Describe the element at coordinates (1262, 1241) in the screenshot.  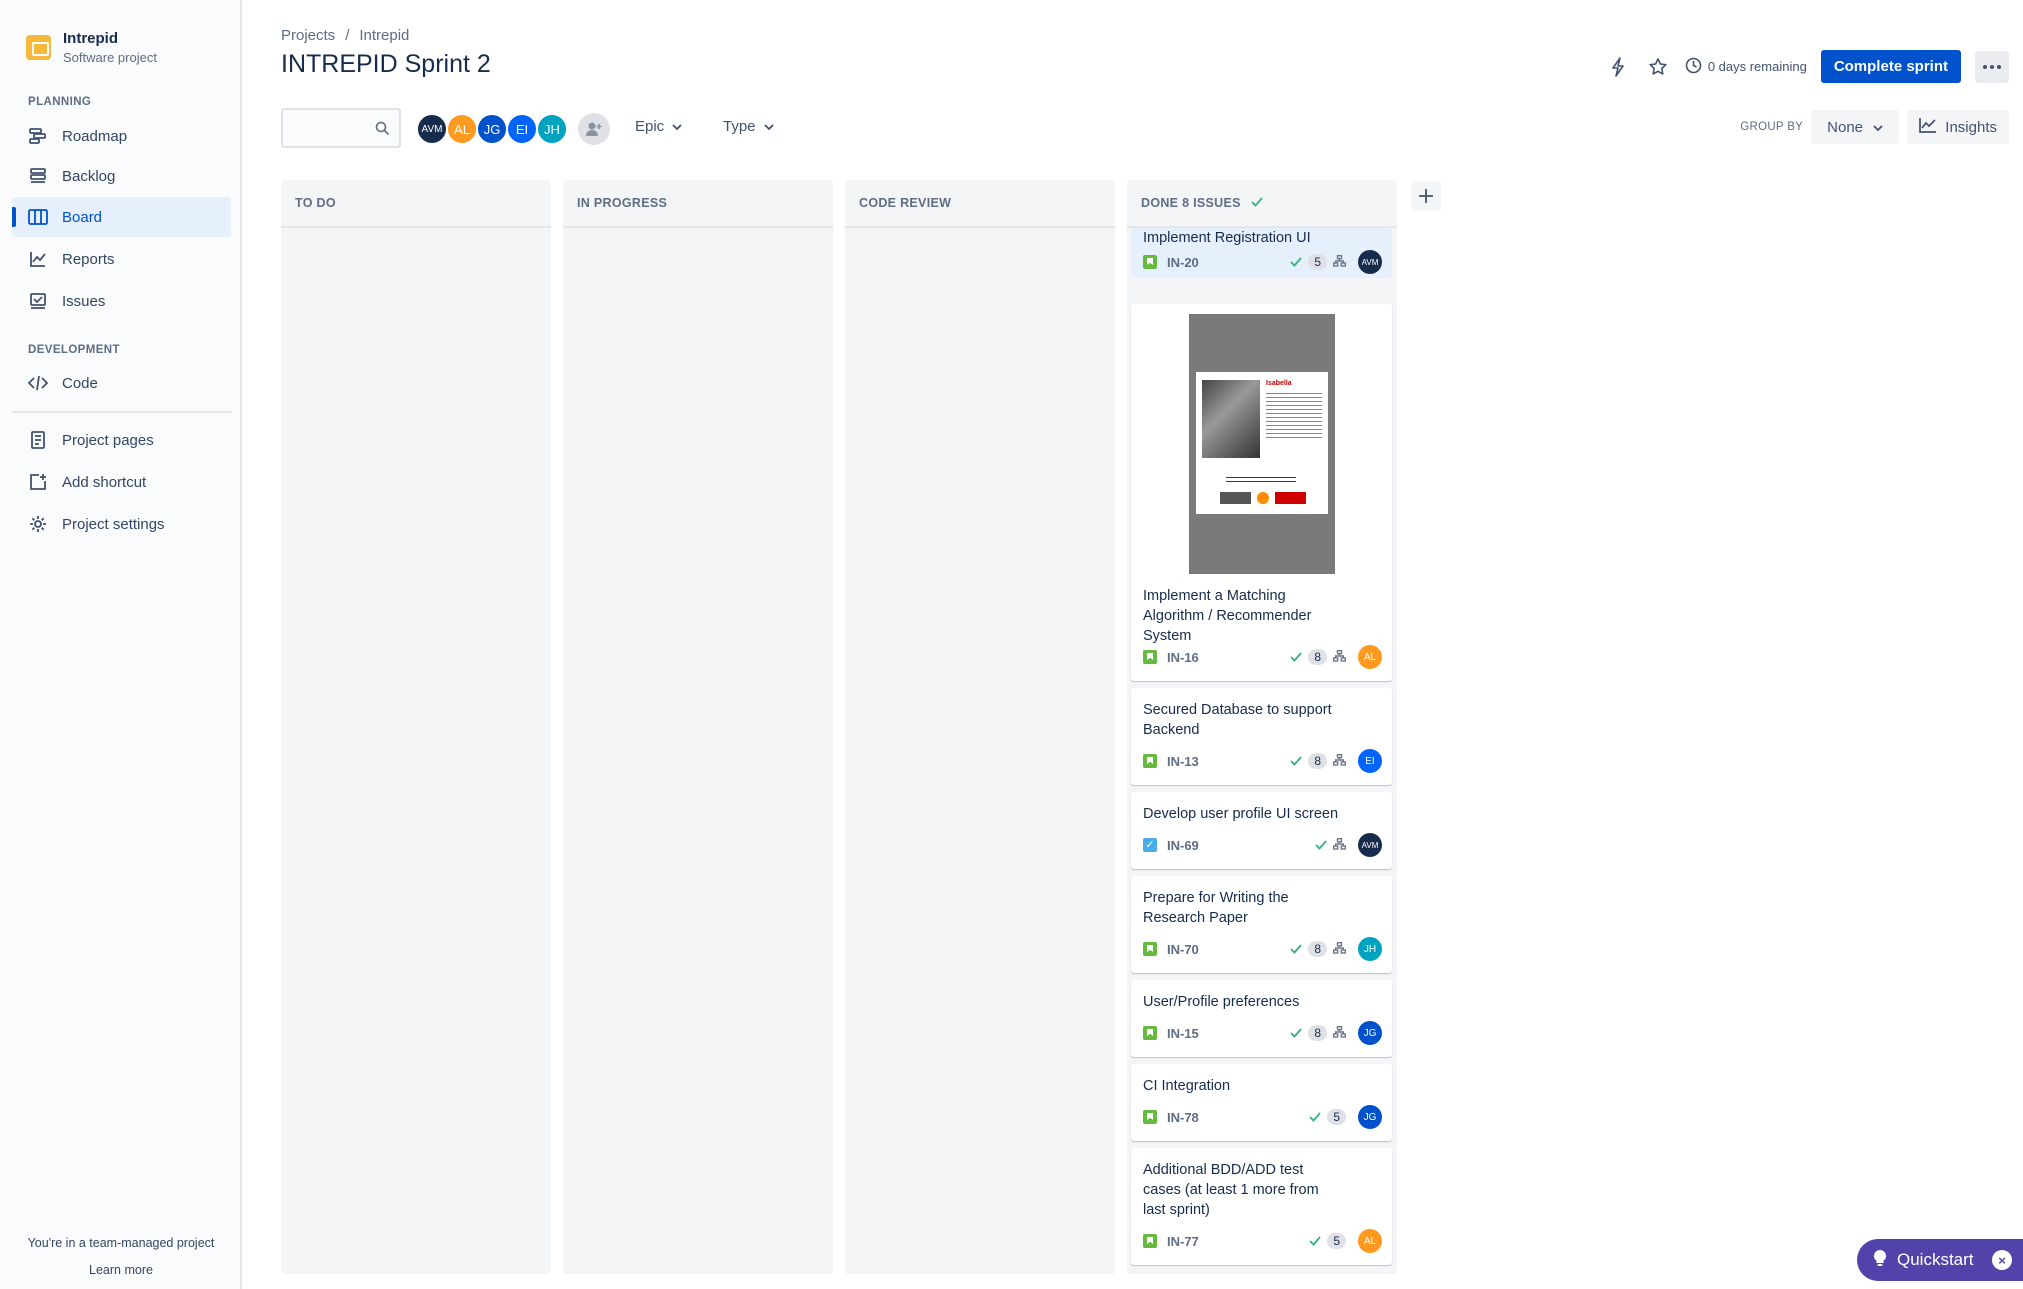
I see `card-footer: IN-77 5 AL` at that location.